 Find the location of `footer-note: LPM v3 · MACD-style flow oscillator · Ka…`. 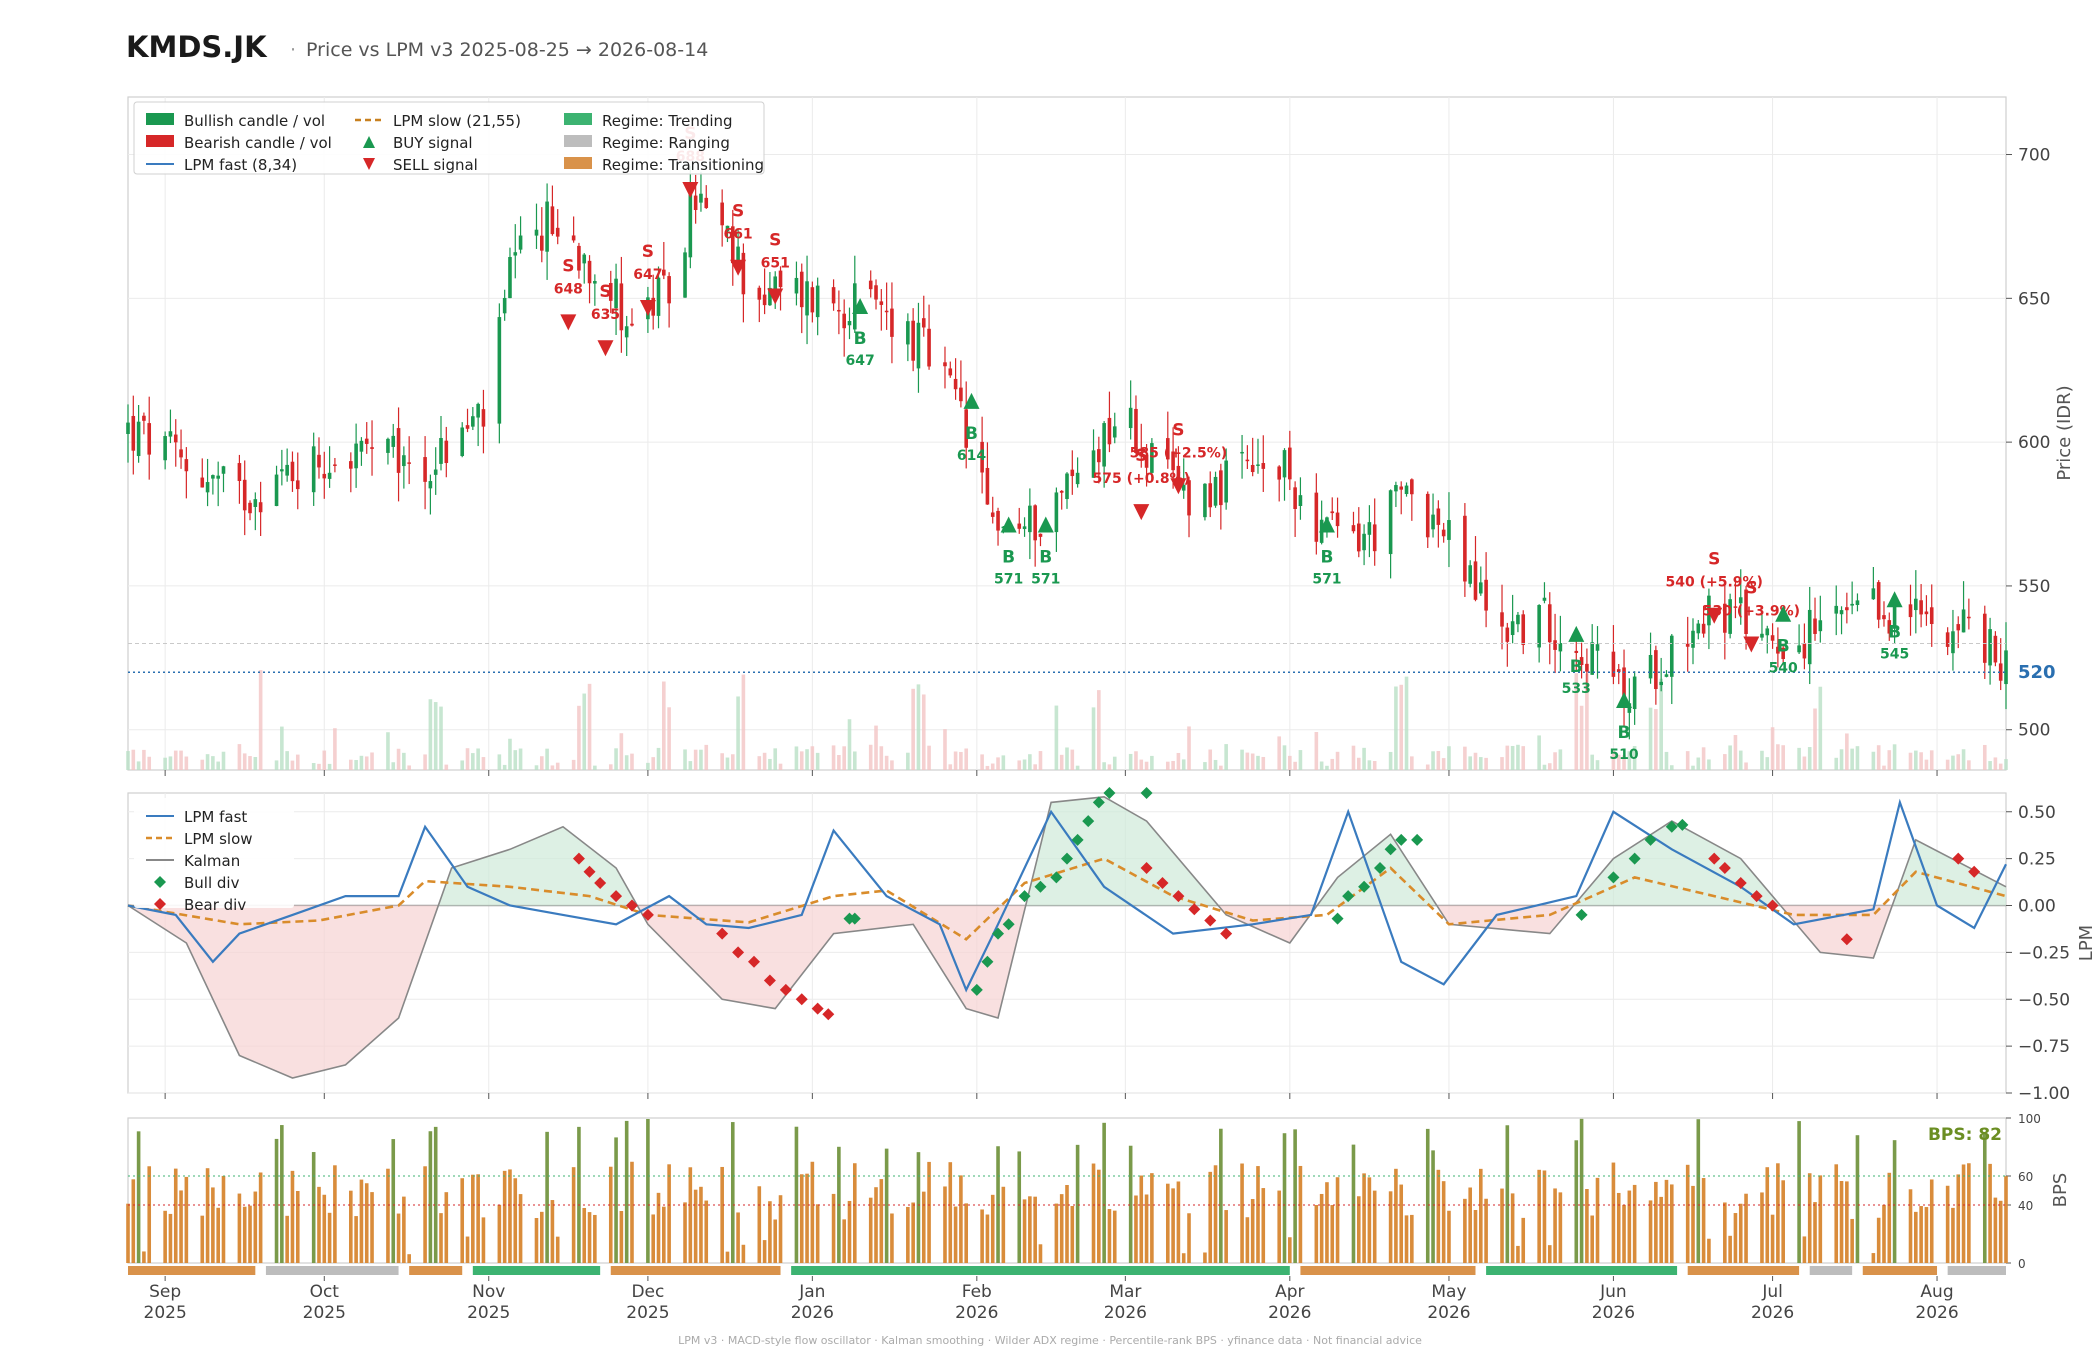

footer-note: LPM v3 · MACD-style flow oscillator · Ka… is located at coordinates (1050, 1340).